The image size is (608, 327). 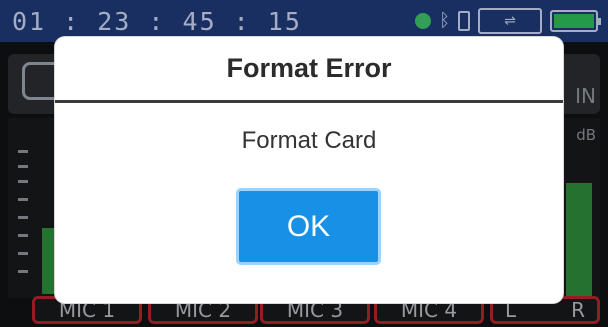 What do you see at coordinates (309, 140) in the screenshot?
I see `dialog-message: Format Card` at bounding box center [309, 140].